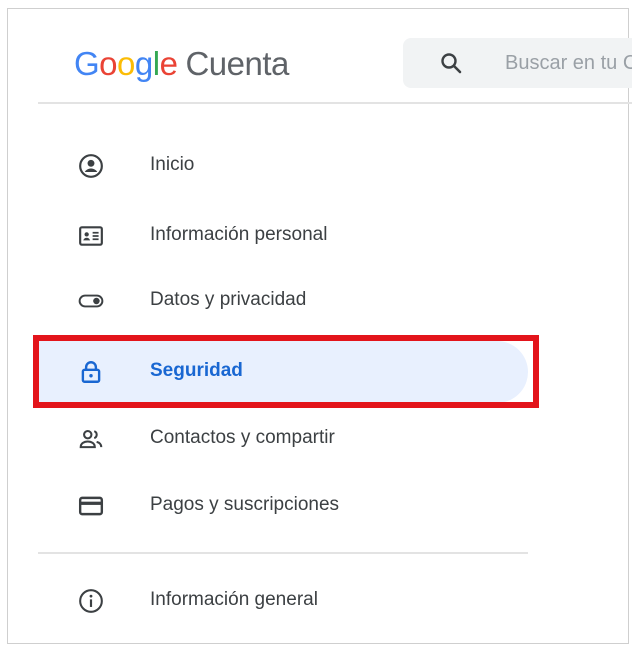 This screenshot has height=647, width=632. What do you see at coordinates (91, 506) in the screenshot?
I see `credit-card-icon` at bounding box center [91, 506].